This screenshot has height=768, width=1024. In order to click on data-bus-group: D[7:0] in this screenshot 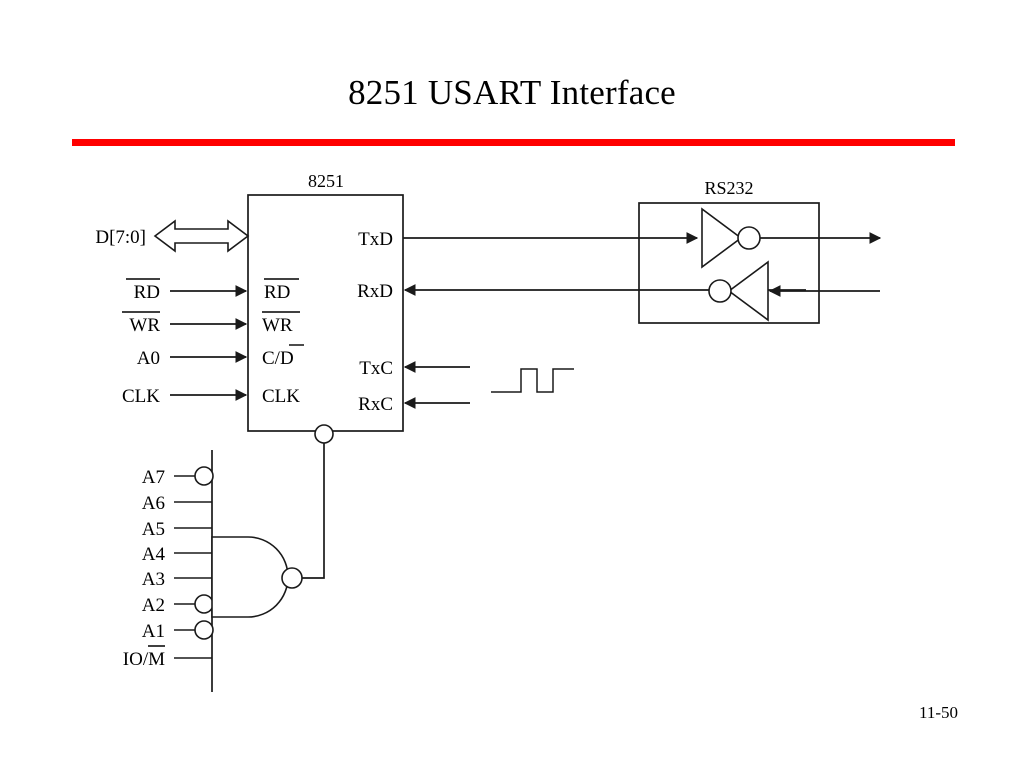, I will do `click(172, 236)`.